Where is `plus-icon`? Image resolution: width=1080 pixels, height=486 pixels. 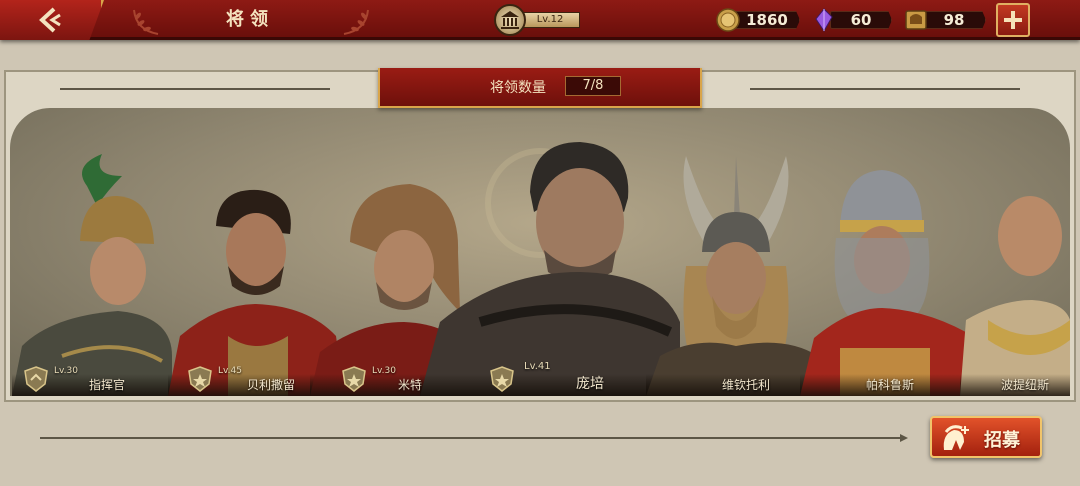
plus-icon is located at coordinates (1013, 20).